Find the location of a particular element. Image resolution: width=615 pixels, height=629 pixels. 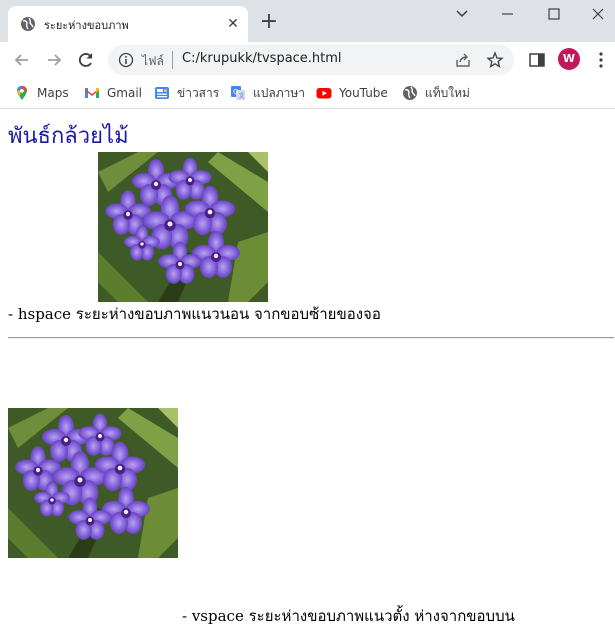

address-scheme-label: ไฟล์ is located at coordinates (153, 61).